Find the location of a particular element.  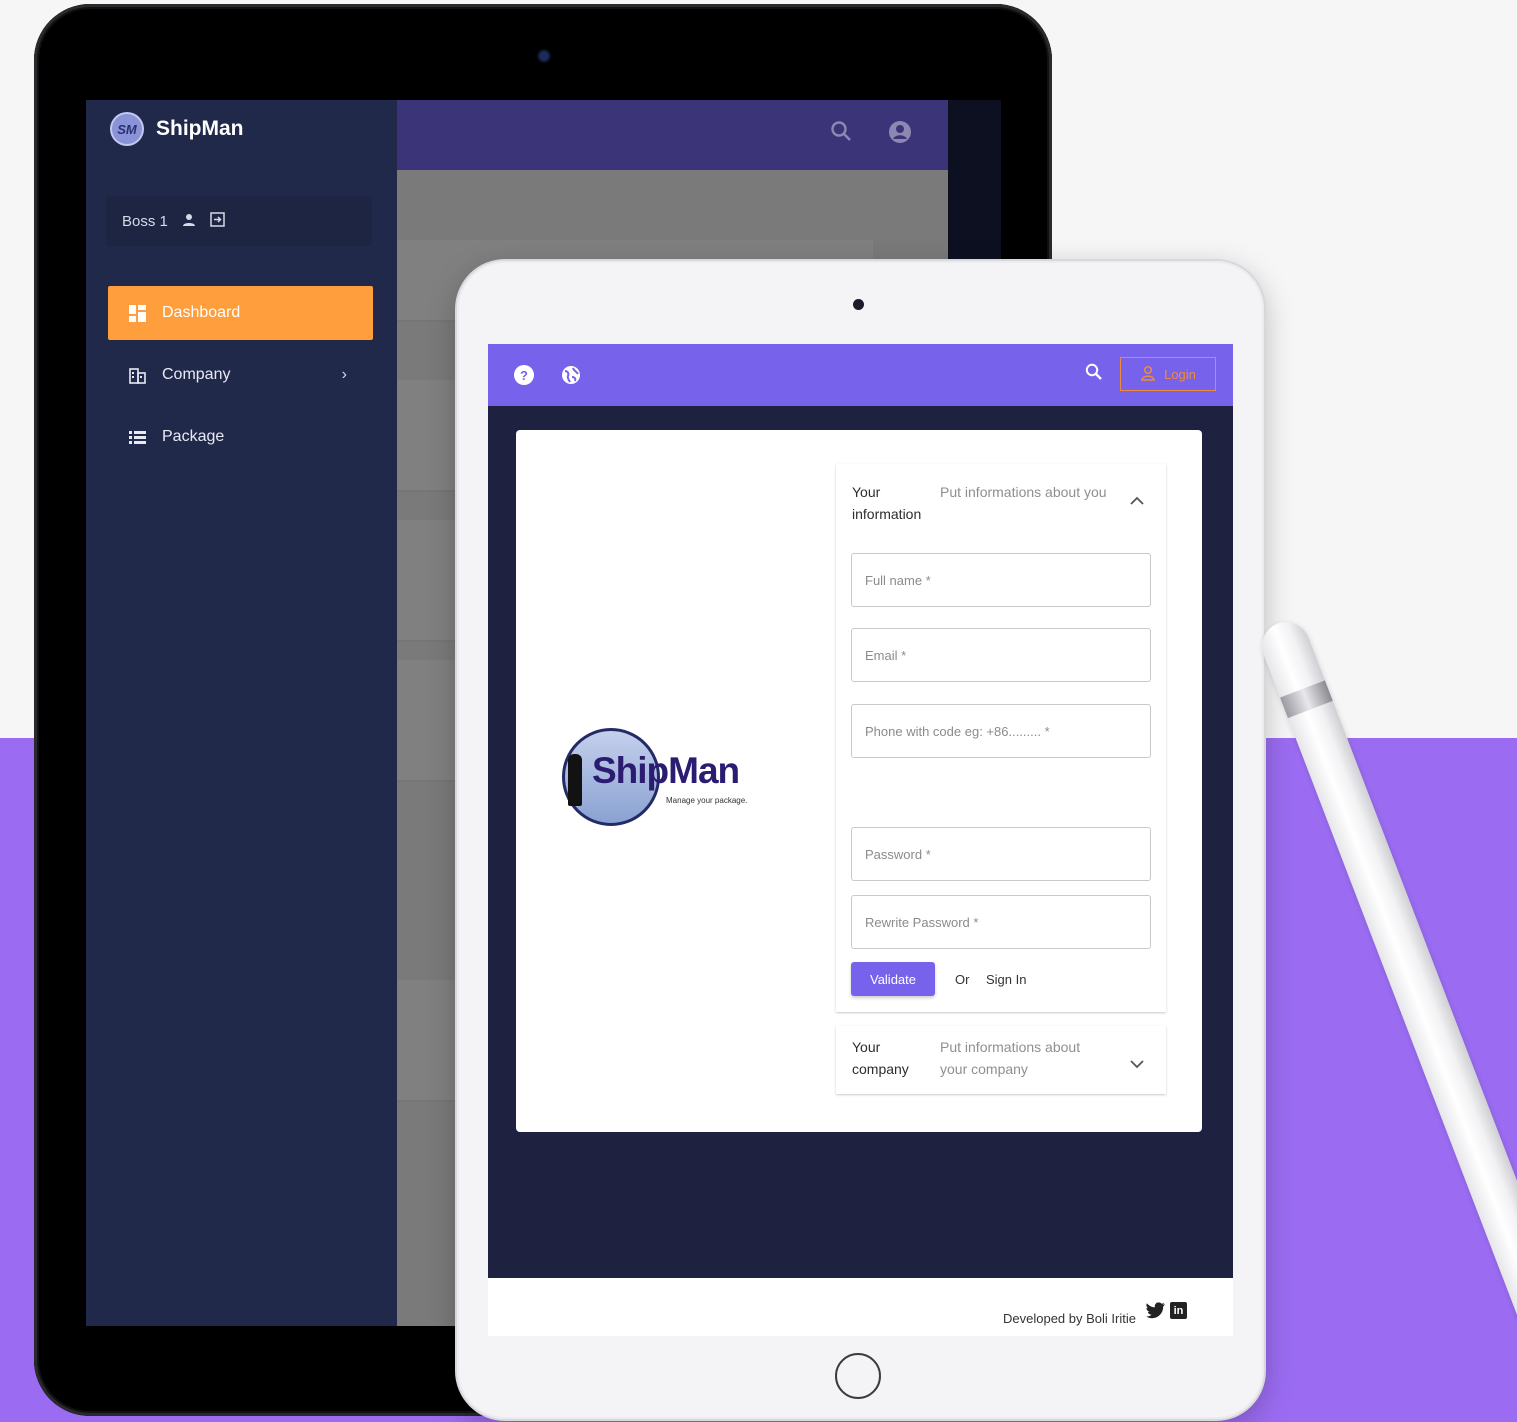

sidebar-item-label: Dashboard is located at coordinates (201, 312).